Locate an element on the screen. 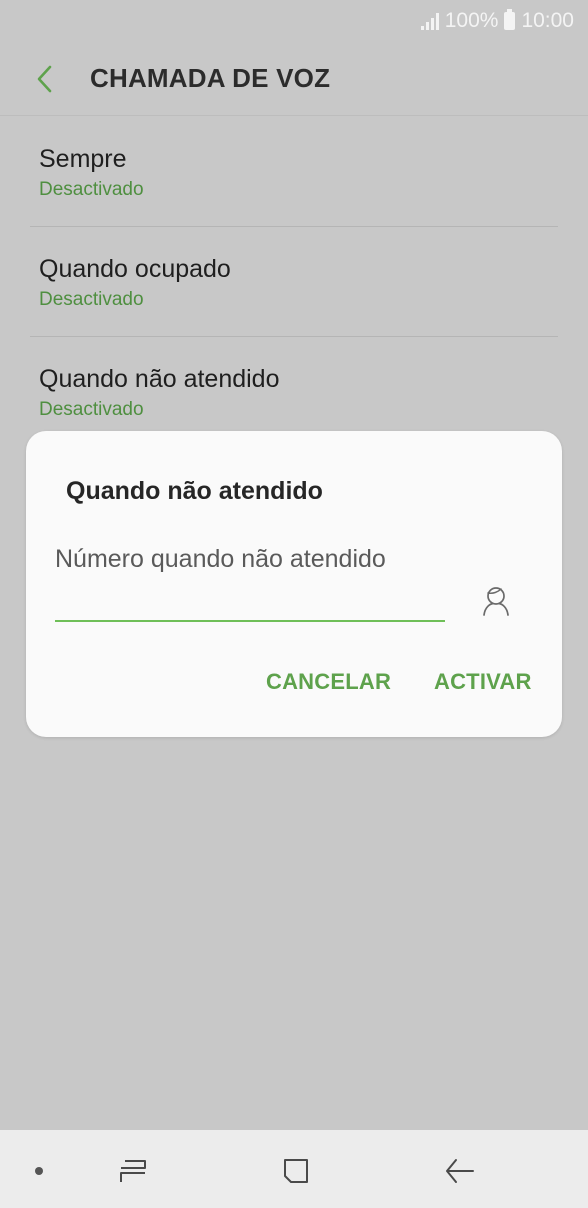  app-bar: CHAMADA DE VOZ is located at coordinates (294, 79).